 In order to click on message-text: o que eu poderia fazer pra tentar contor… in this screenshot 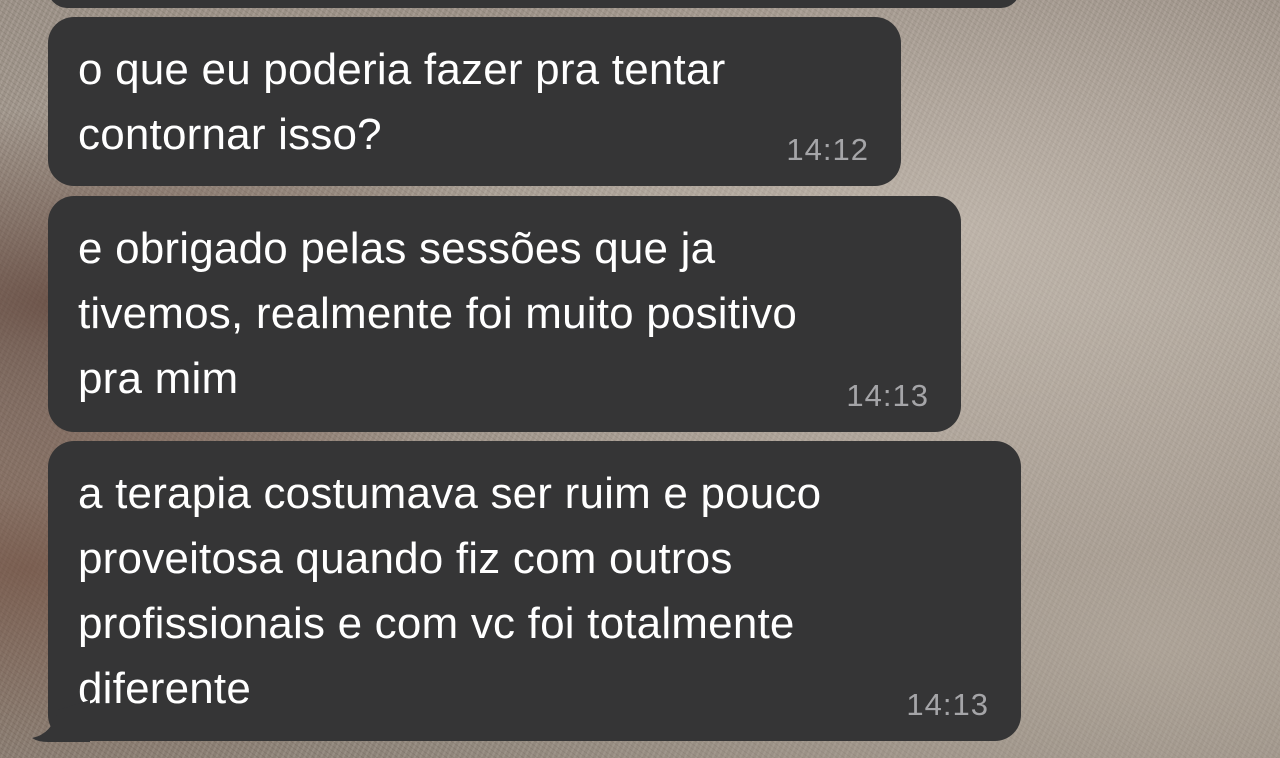, I will do `click(402, 102)`.